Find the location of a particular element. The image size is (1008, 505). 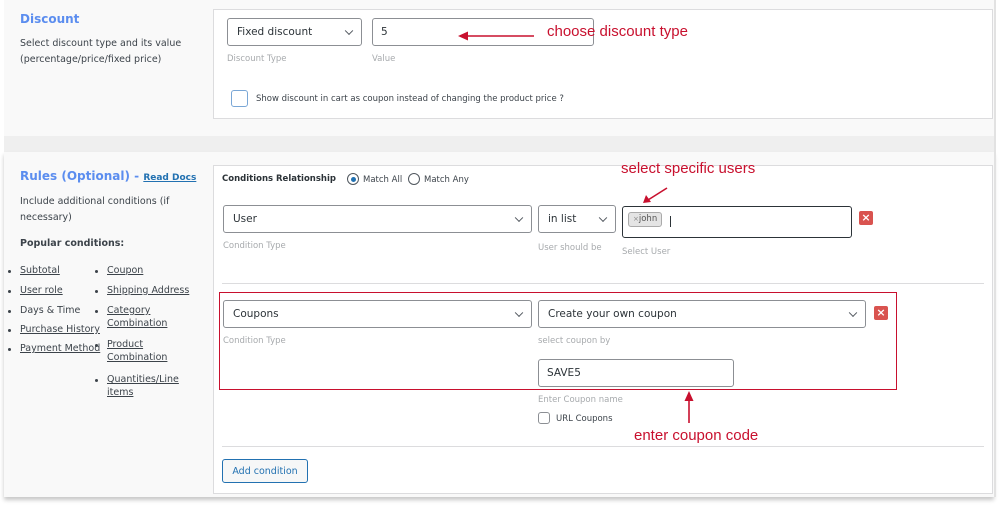

coupon-code-value: SAVE5 is located at coordinates (564, 373).